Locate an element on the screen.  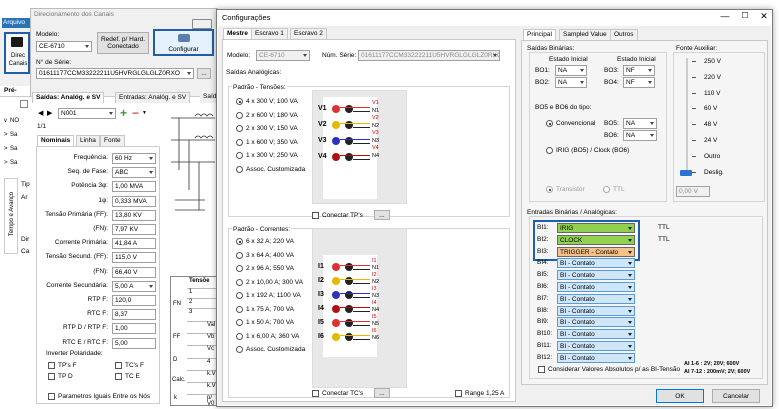
bo5-select: NA is located at coordinates (640, 123).